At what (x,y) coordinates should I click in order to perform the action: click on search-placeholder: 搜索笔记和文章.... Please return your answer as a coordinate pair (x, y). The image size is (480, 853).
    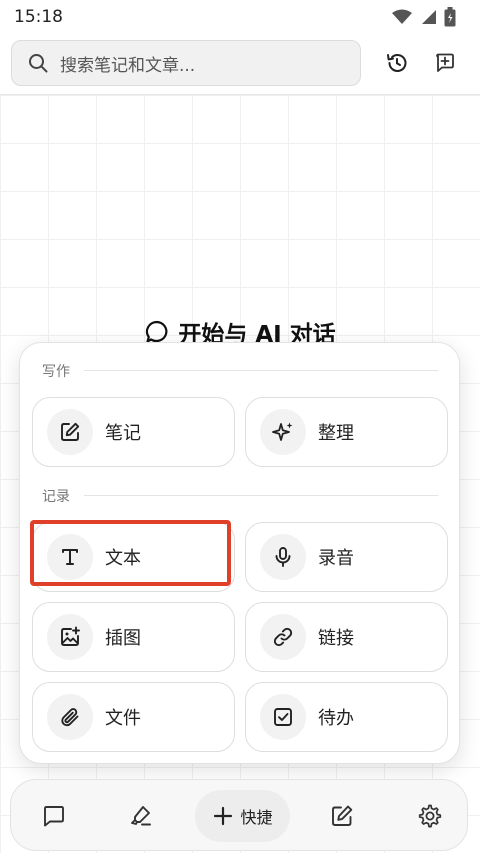
    Looking at the image, I should click on (128, 65).